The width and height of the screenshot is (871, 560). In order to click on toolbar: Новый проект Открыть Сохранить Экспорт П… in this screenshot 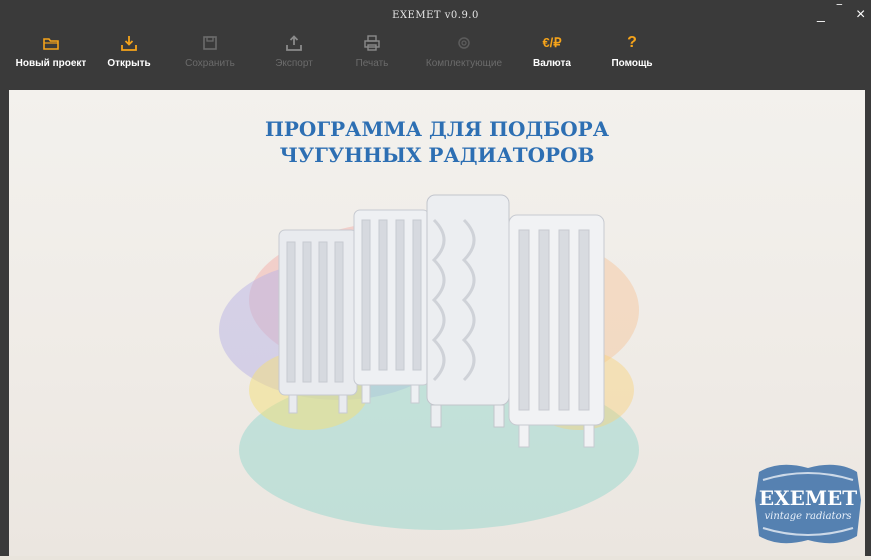, I will do `click(342, 59)`.